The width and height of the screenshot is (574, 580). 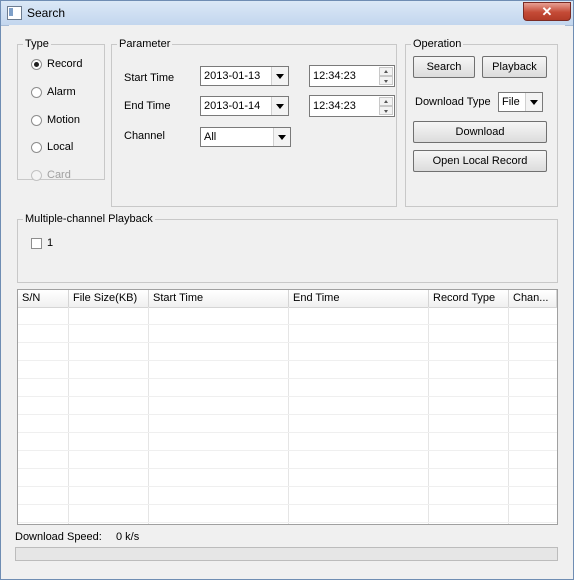 What do you see at coordinates (286, 554) in the screenshot?
I see `download-progress-bar` at bounding box center [286, 554].